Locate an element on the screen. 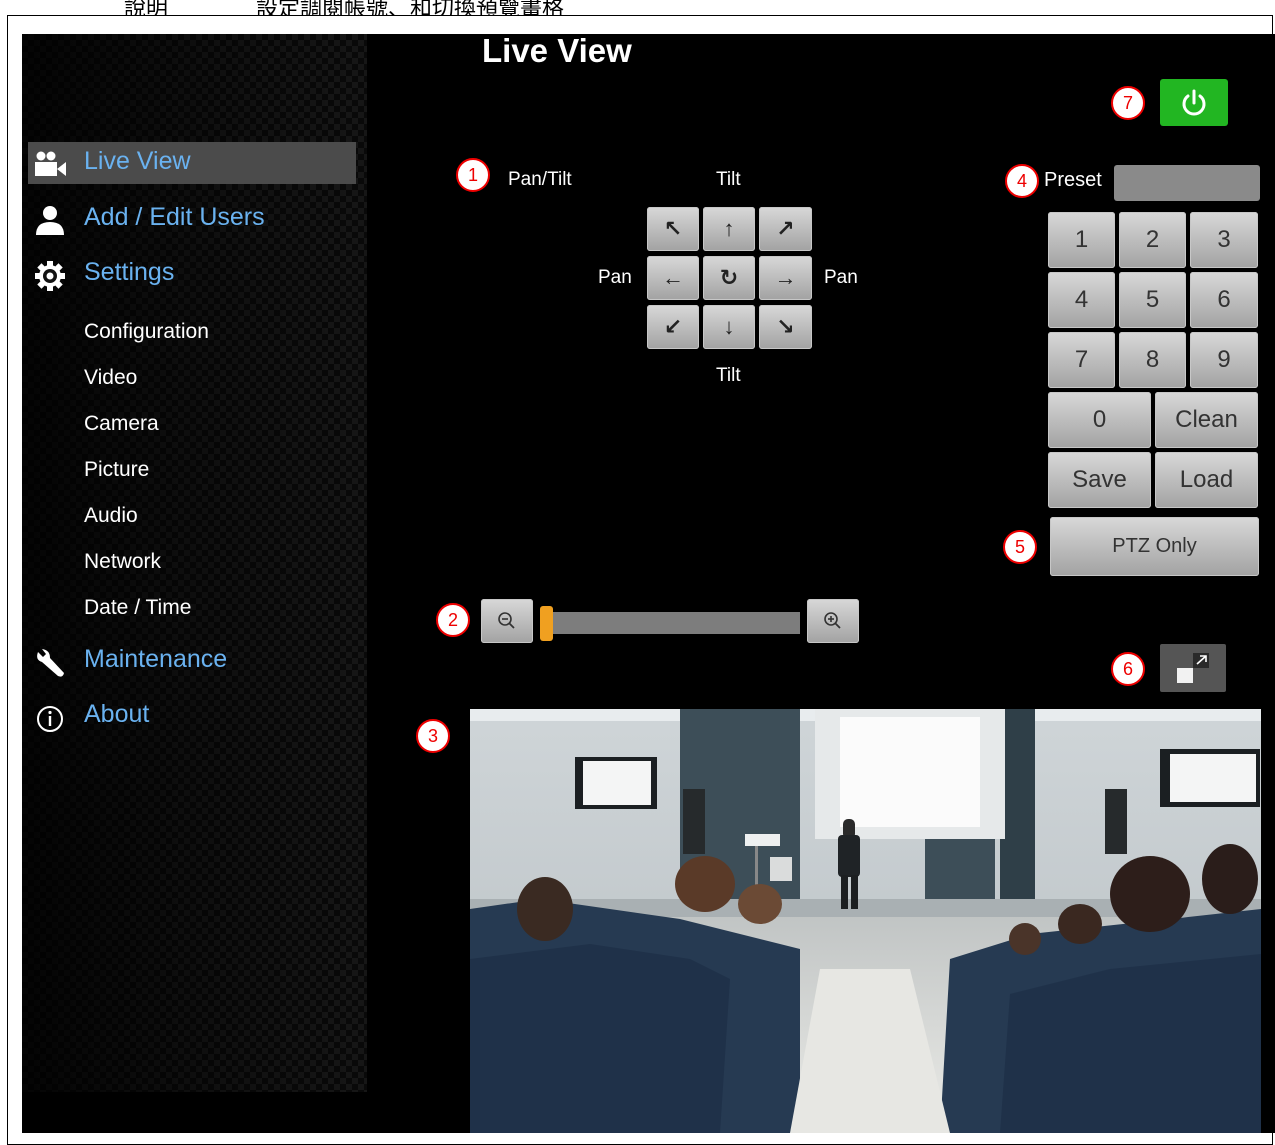 This screenshot has height=1145, width=1275. preset-load-button: Load is located at coordinates (1206, 480).